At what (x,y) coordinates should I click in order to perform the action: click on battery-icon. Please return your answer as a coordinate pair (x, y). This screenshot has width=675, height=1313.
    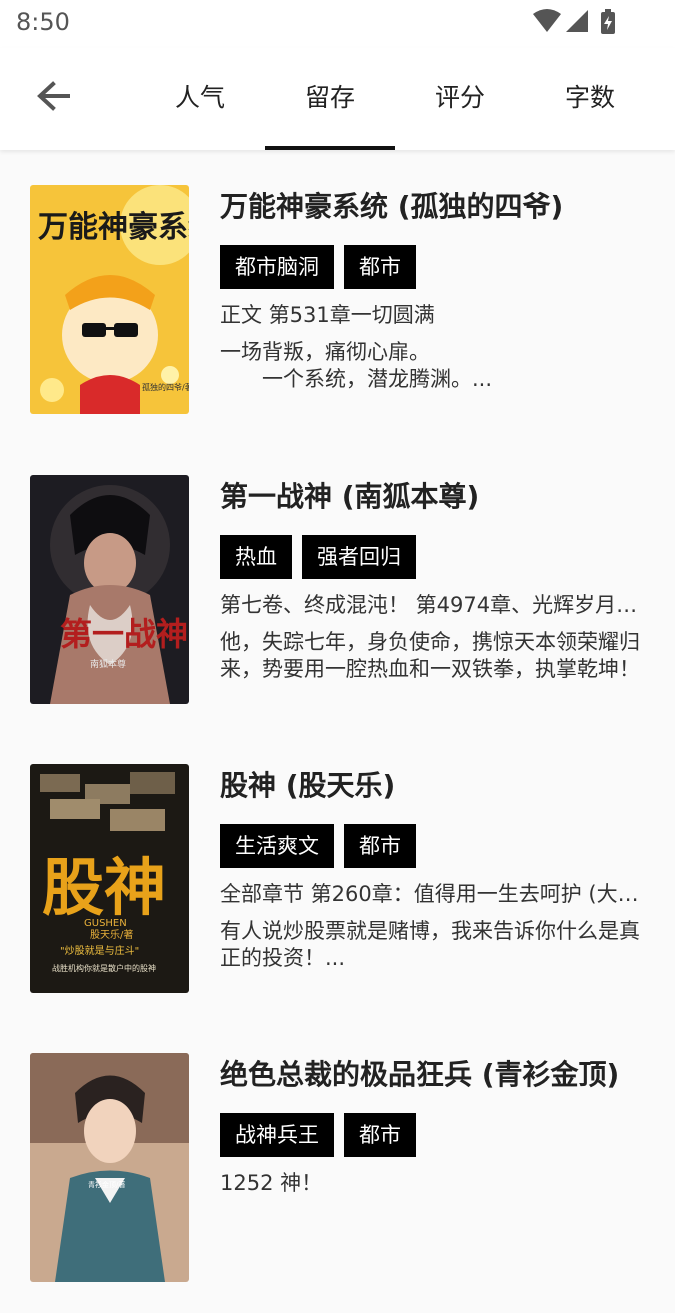
    Looking at the image, I should click on (608, 21).